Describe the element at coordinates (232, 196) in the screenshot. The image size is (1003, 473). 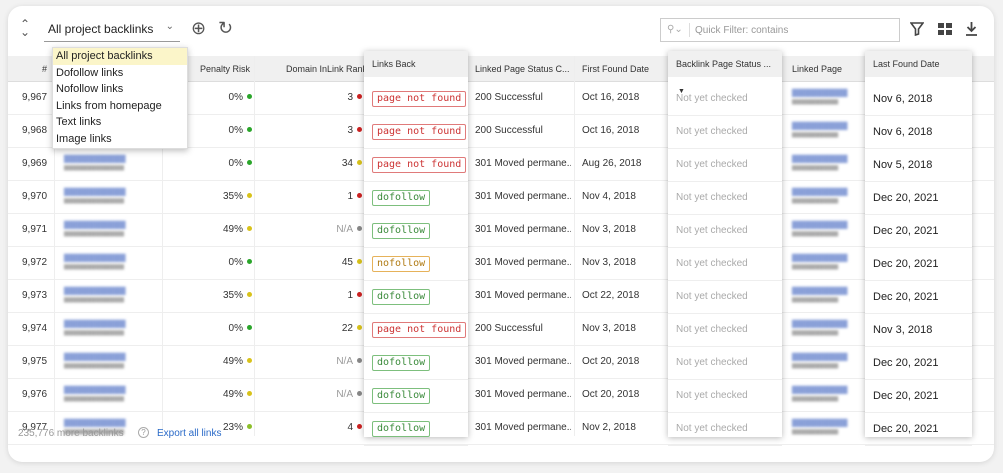
I see `penalty-risk-text: 35%` at that location.